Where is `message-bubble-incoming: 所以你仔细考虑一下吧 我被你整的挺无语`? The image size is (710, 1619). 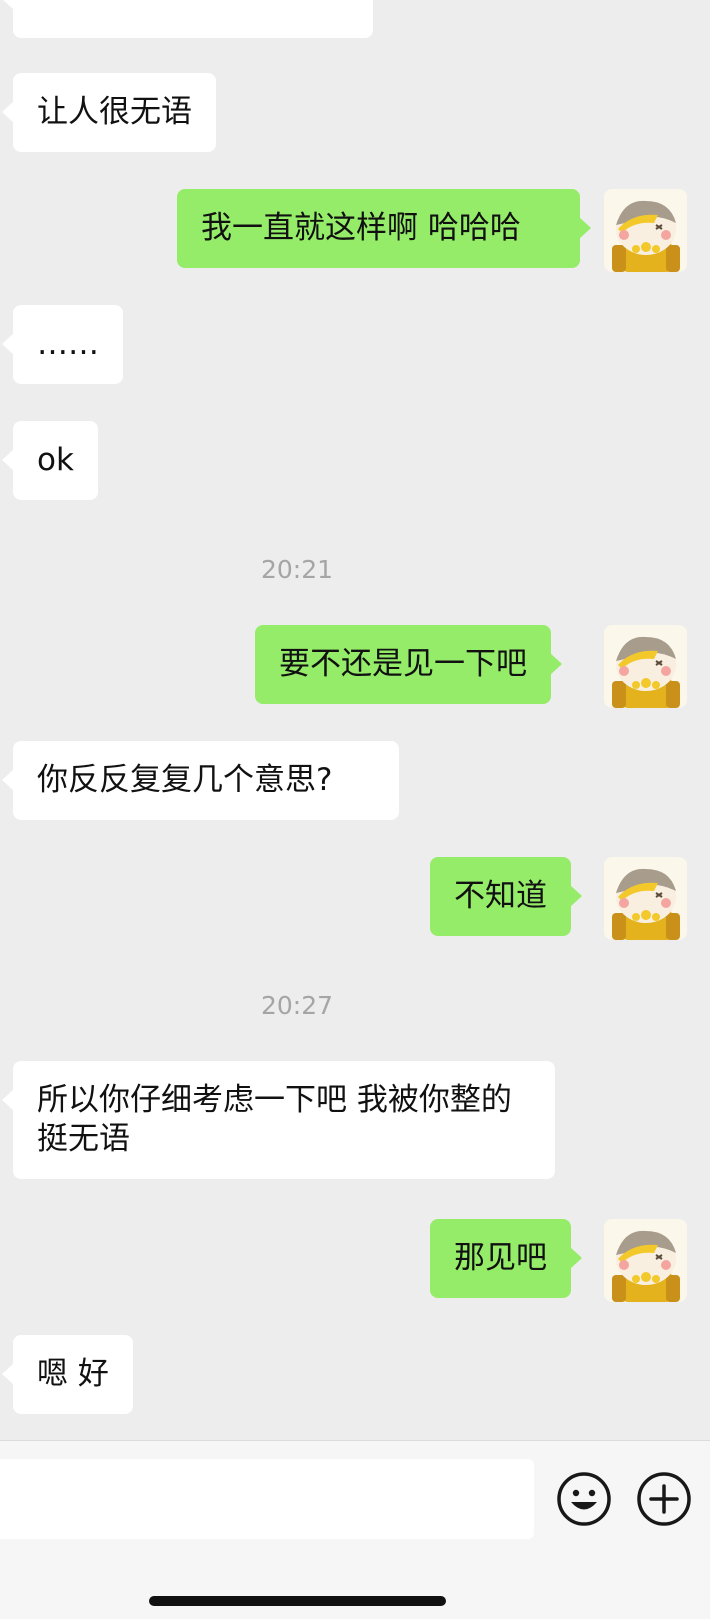 message-bubble-incoming: 所以你仔细考虑一下吧 我被你整的挺无语 is located at coordinates (278, 1120).